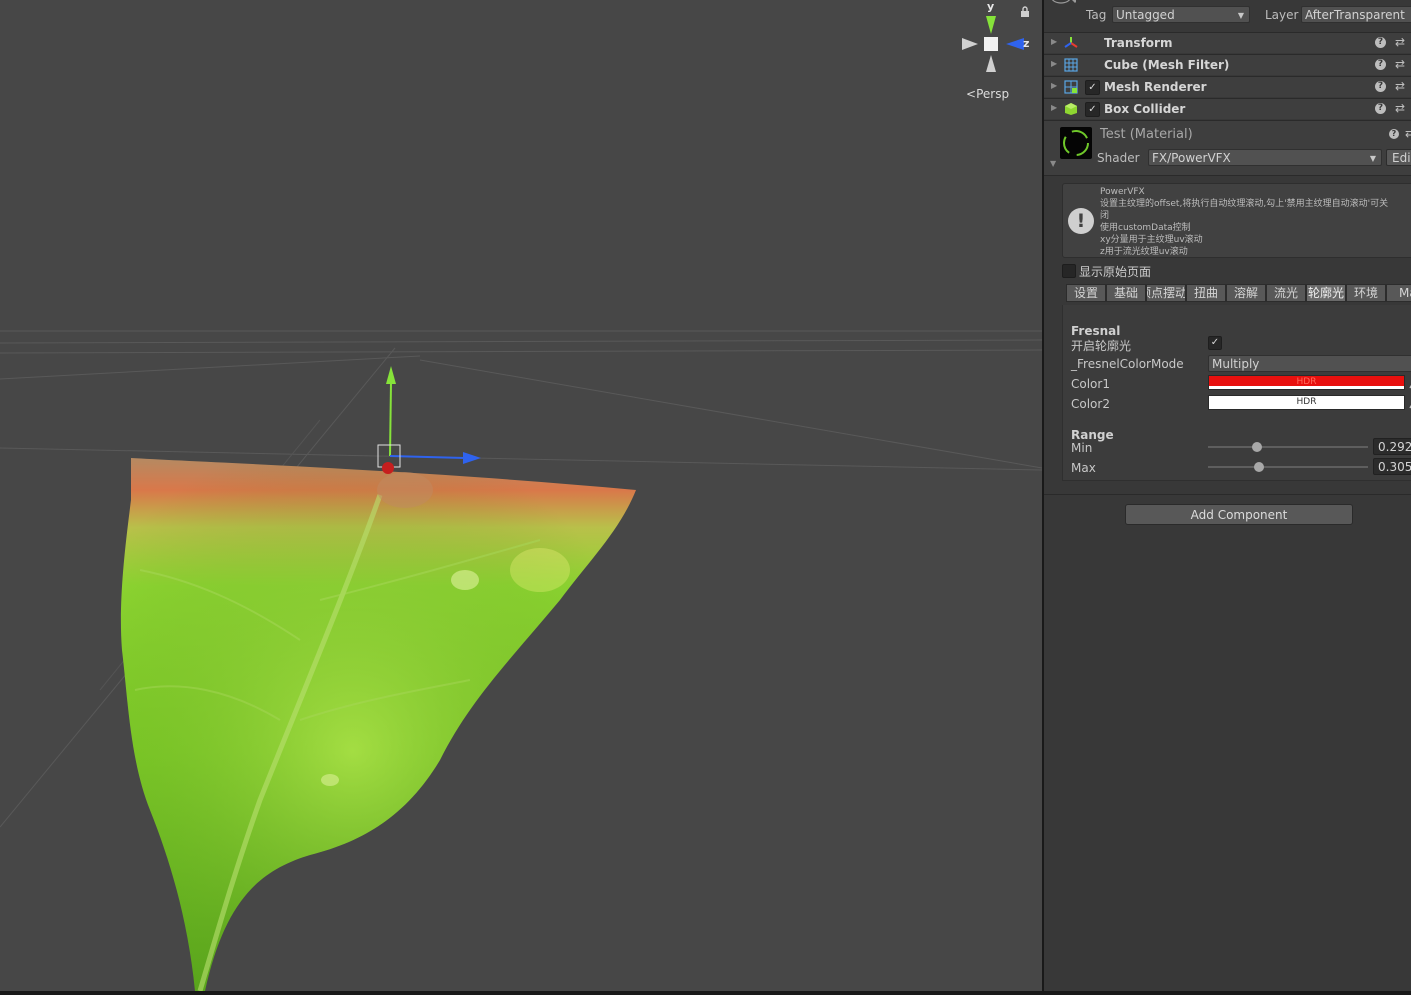  Describe the element at coordinates (1138, 43) in the screenshot. I see `component-name: Transform` at that location.